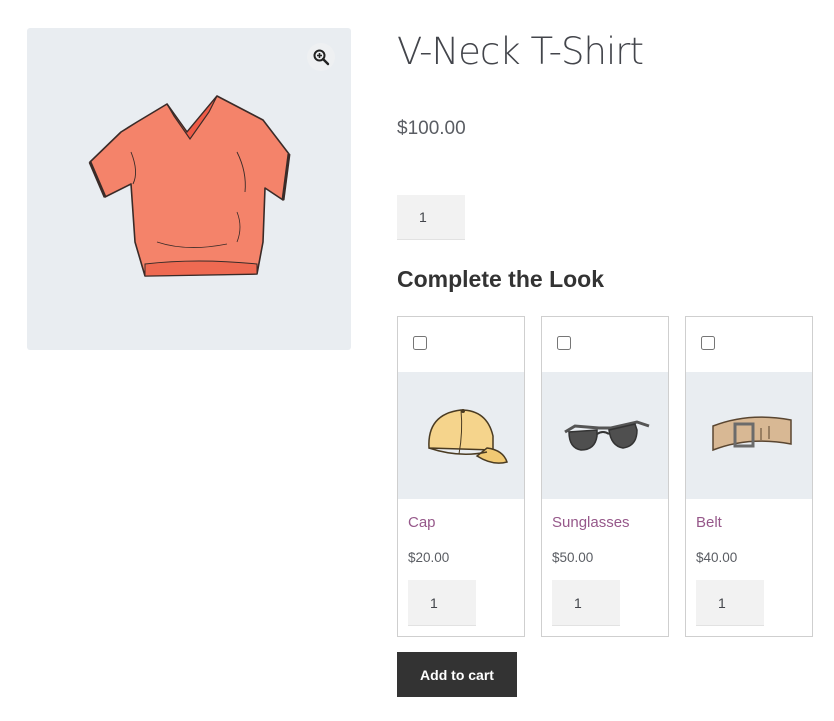  Describe the element at coordinates (564, 343) in the screenshot. I see `select-sunglasses-checkbox` at that location.